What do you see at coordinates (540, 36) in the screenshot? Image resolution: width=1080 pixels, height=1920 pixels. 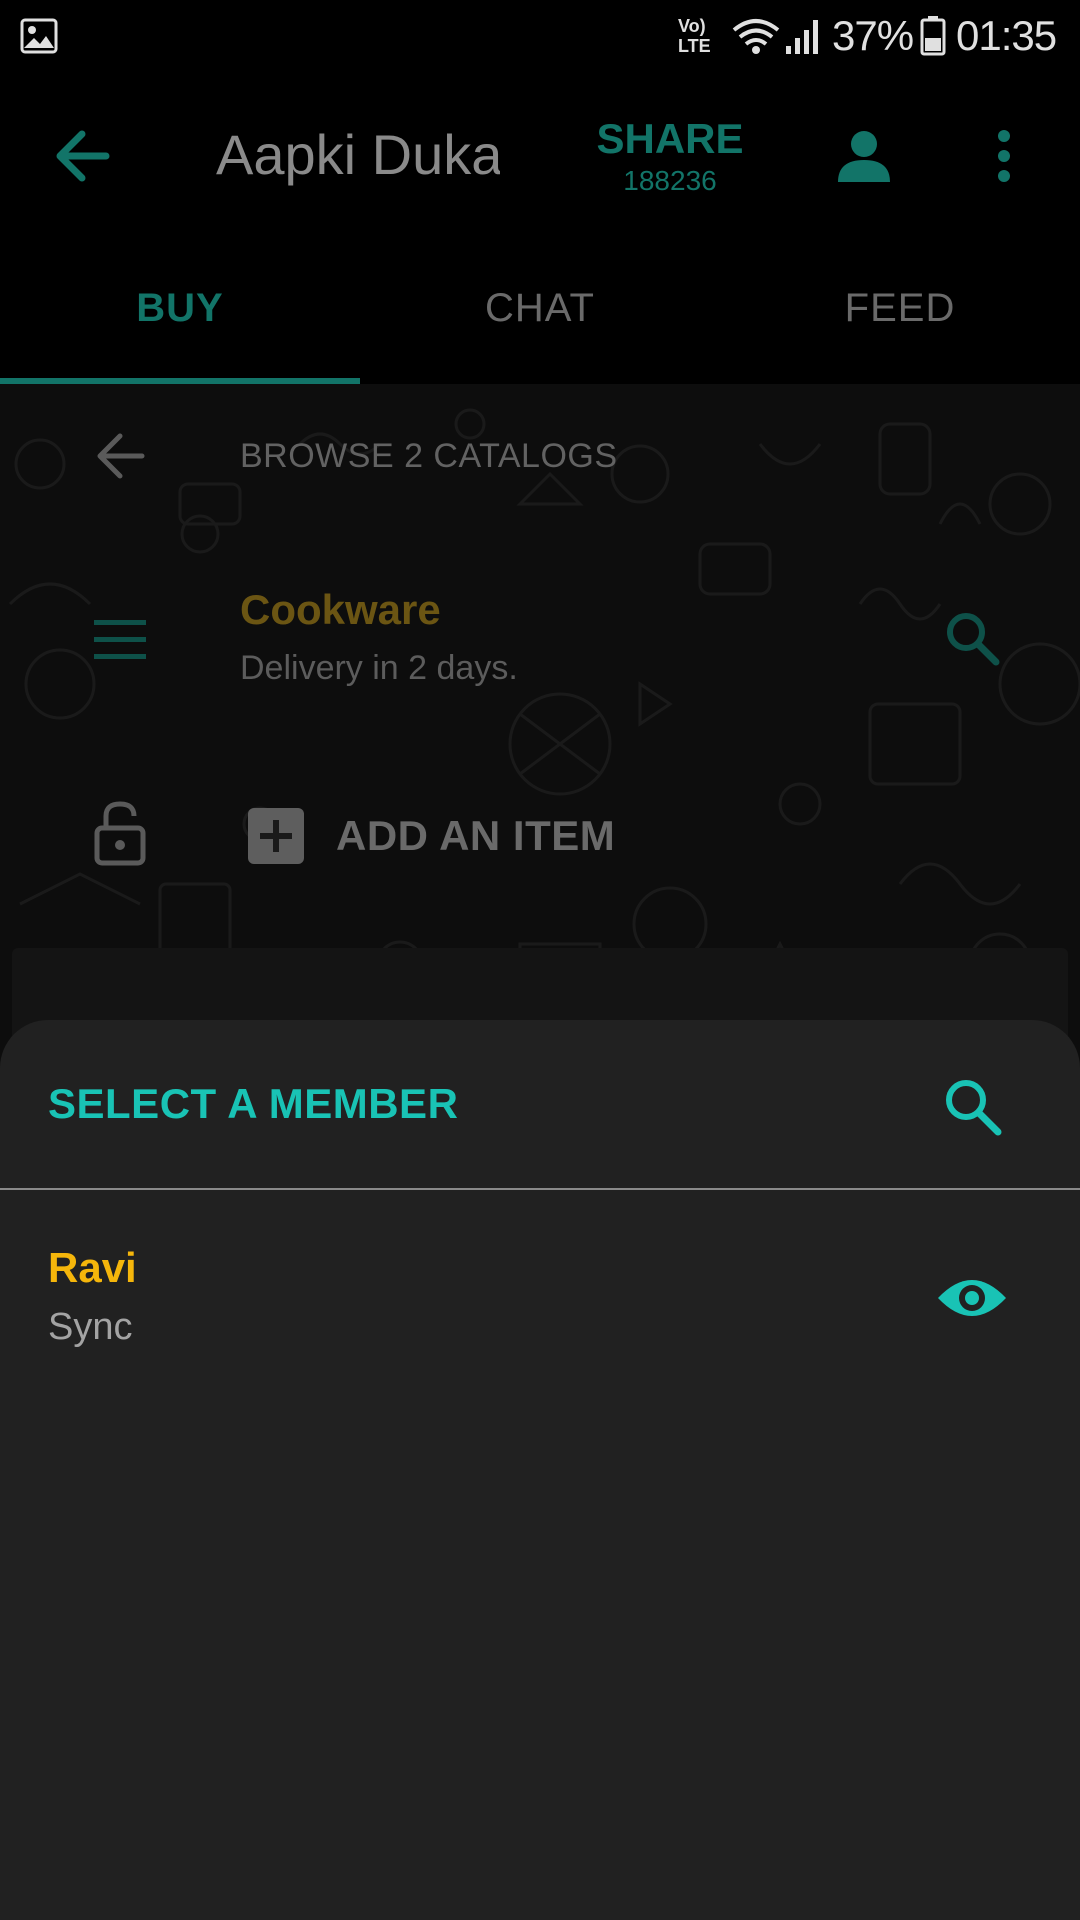 I see `status-bar: Vo) LTE 37% 01:35` at bounding box center [540, 36].